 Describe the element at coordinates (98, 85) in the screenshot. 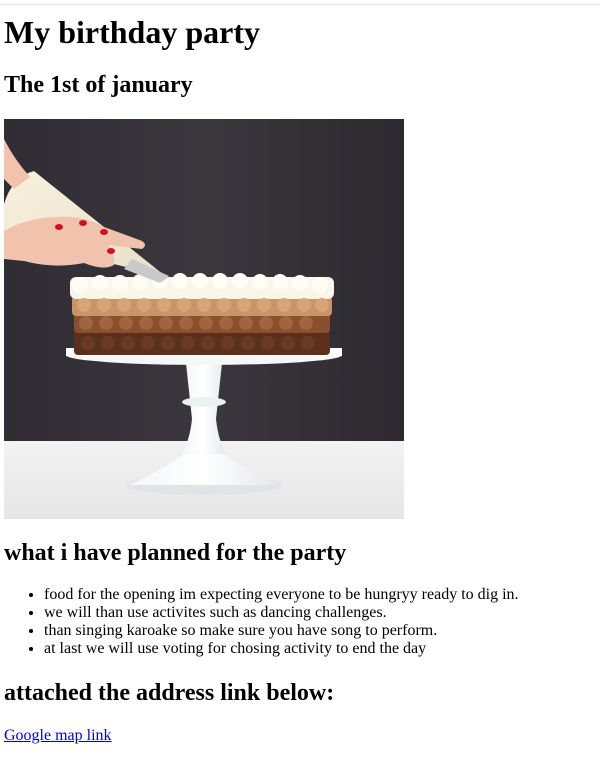

I see `party-date: The 1st of january` at that location.